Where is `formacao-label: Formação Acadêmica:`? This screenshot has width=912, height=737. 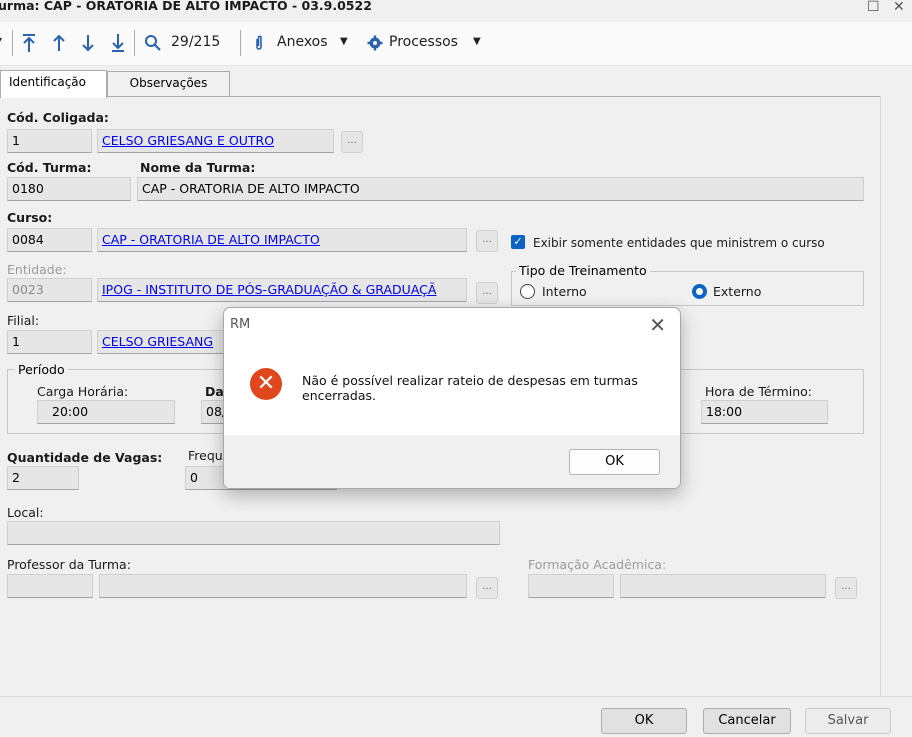 formacao-label: Formação Acadêmica: is located at coordinates (597, 564).